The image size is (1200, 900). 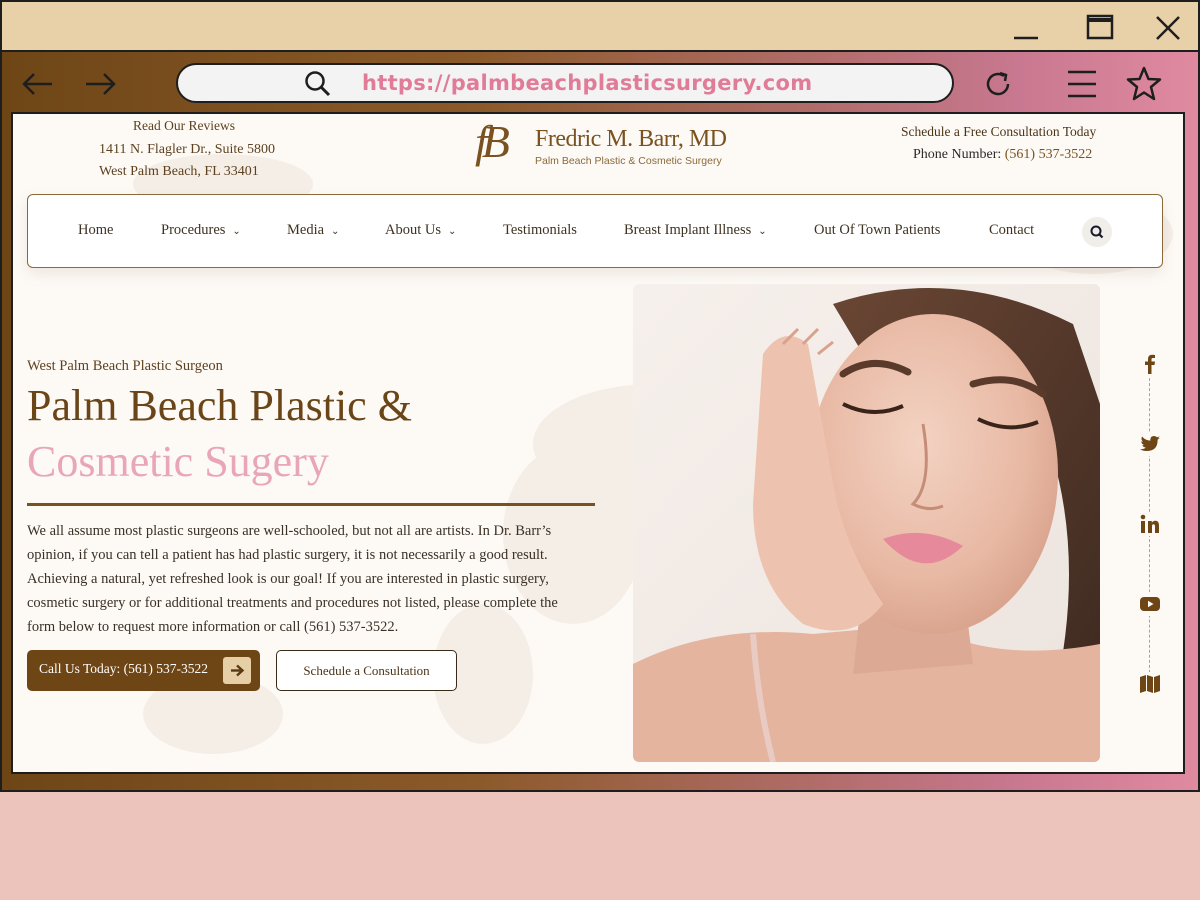 I want to click on call-us-button: Call Us Today: (561) 537-3522, so click(x=143, y=670).